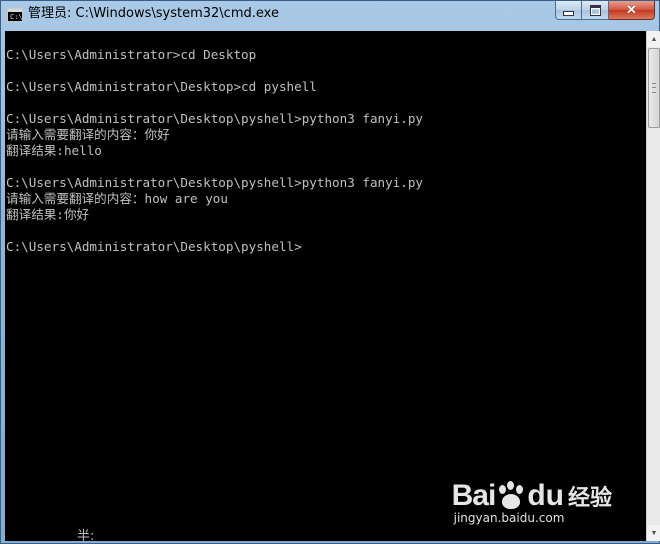 The height and width of the screenshot is (544, 660). Describe the element at coordinates (86, 535) in the screenshot. I see `ime-status: 半:` at that location.